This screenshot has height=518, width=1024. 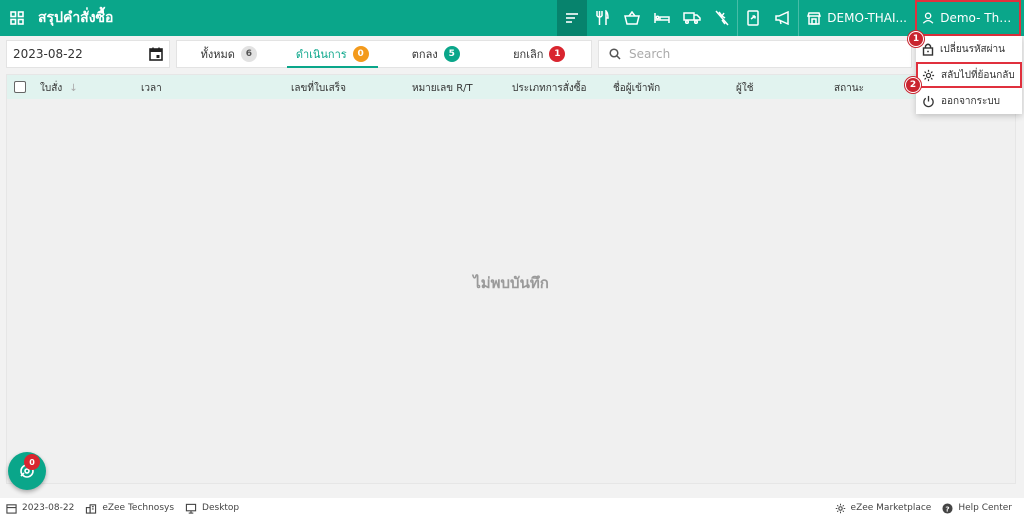 I want to click on count-badge: 1, so click(x=557, y=54).